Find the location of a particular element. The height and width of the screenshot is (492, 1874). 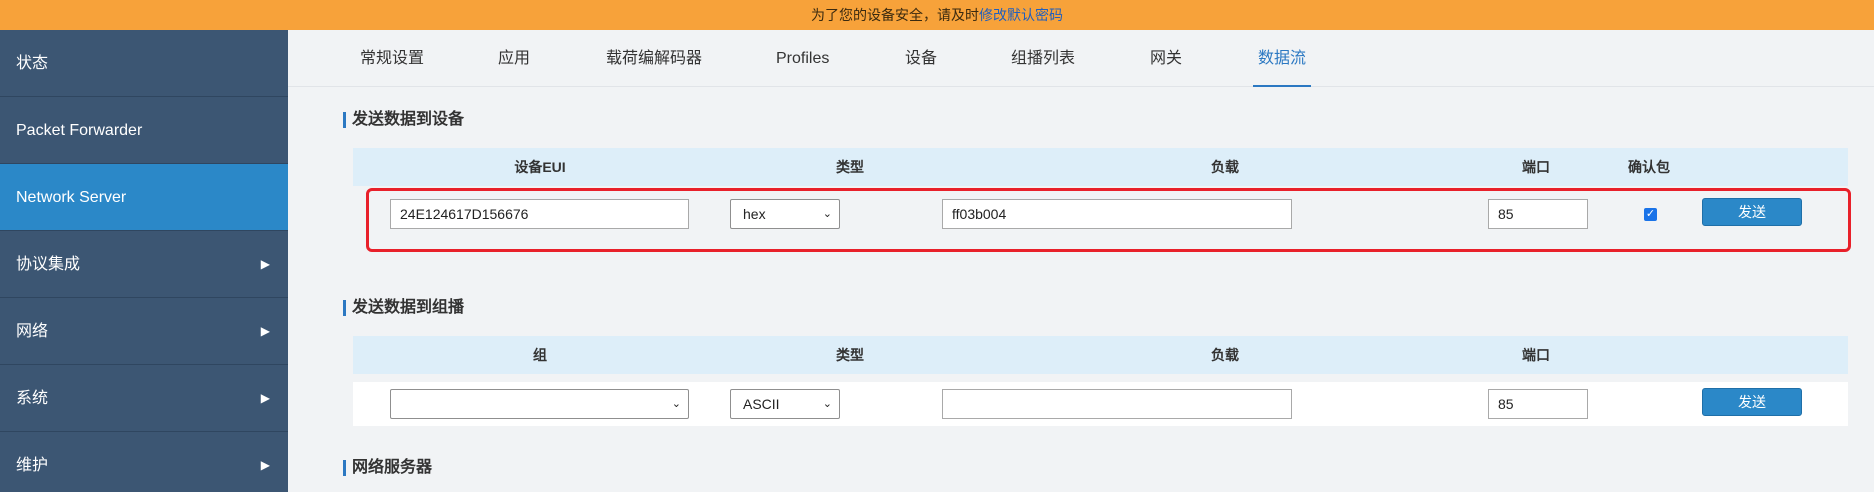

device-table-row: 24E124617D156676 hex ⌄ ff03b004 85 ✓ 发送 is located at coordinates (1100, 214).